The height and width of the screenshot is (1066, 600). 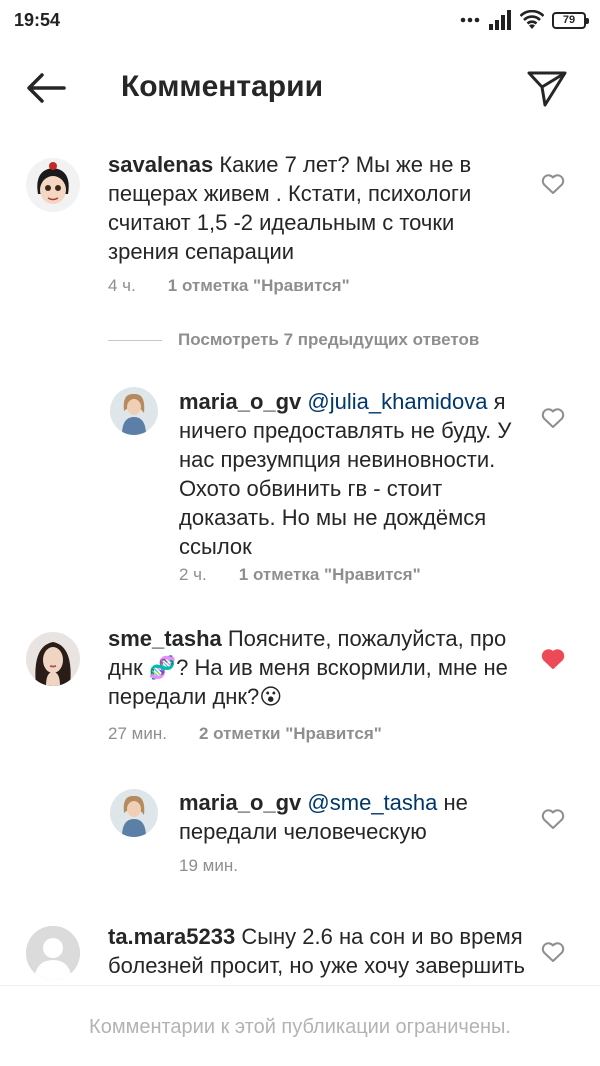 I want to click on back-button, so click(x=46, y=88).